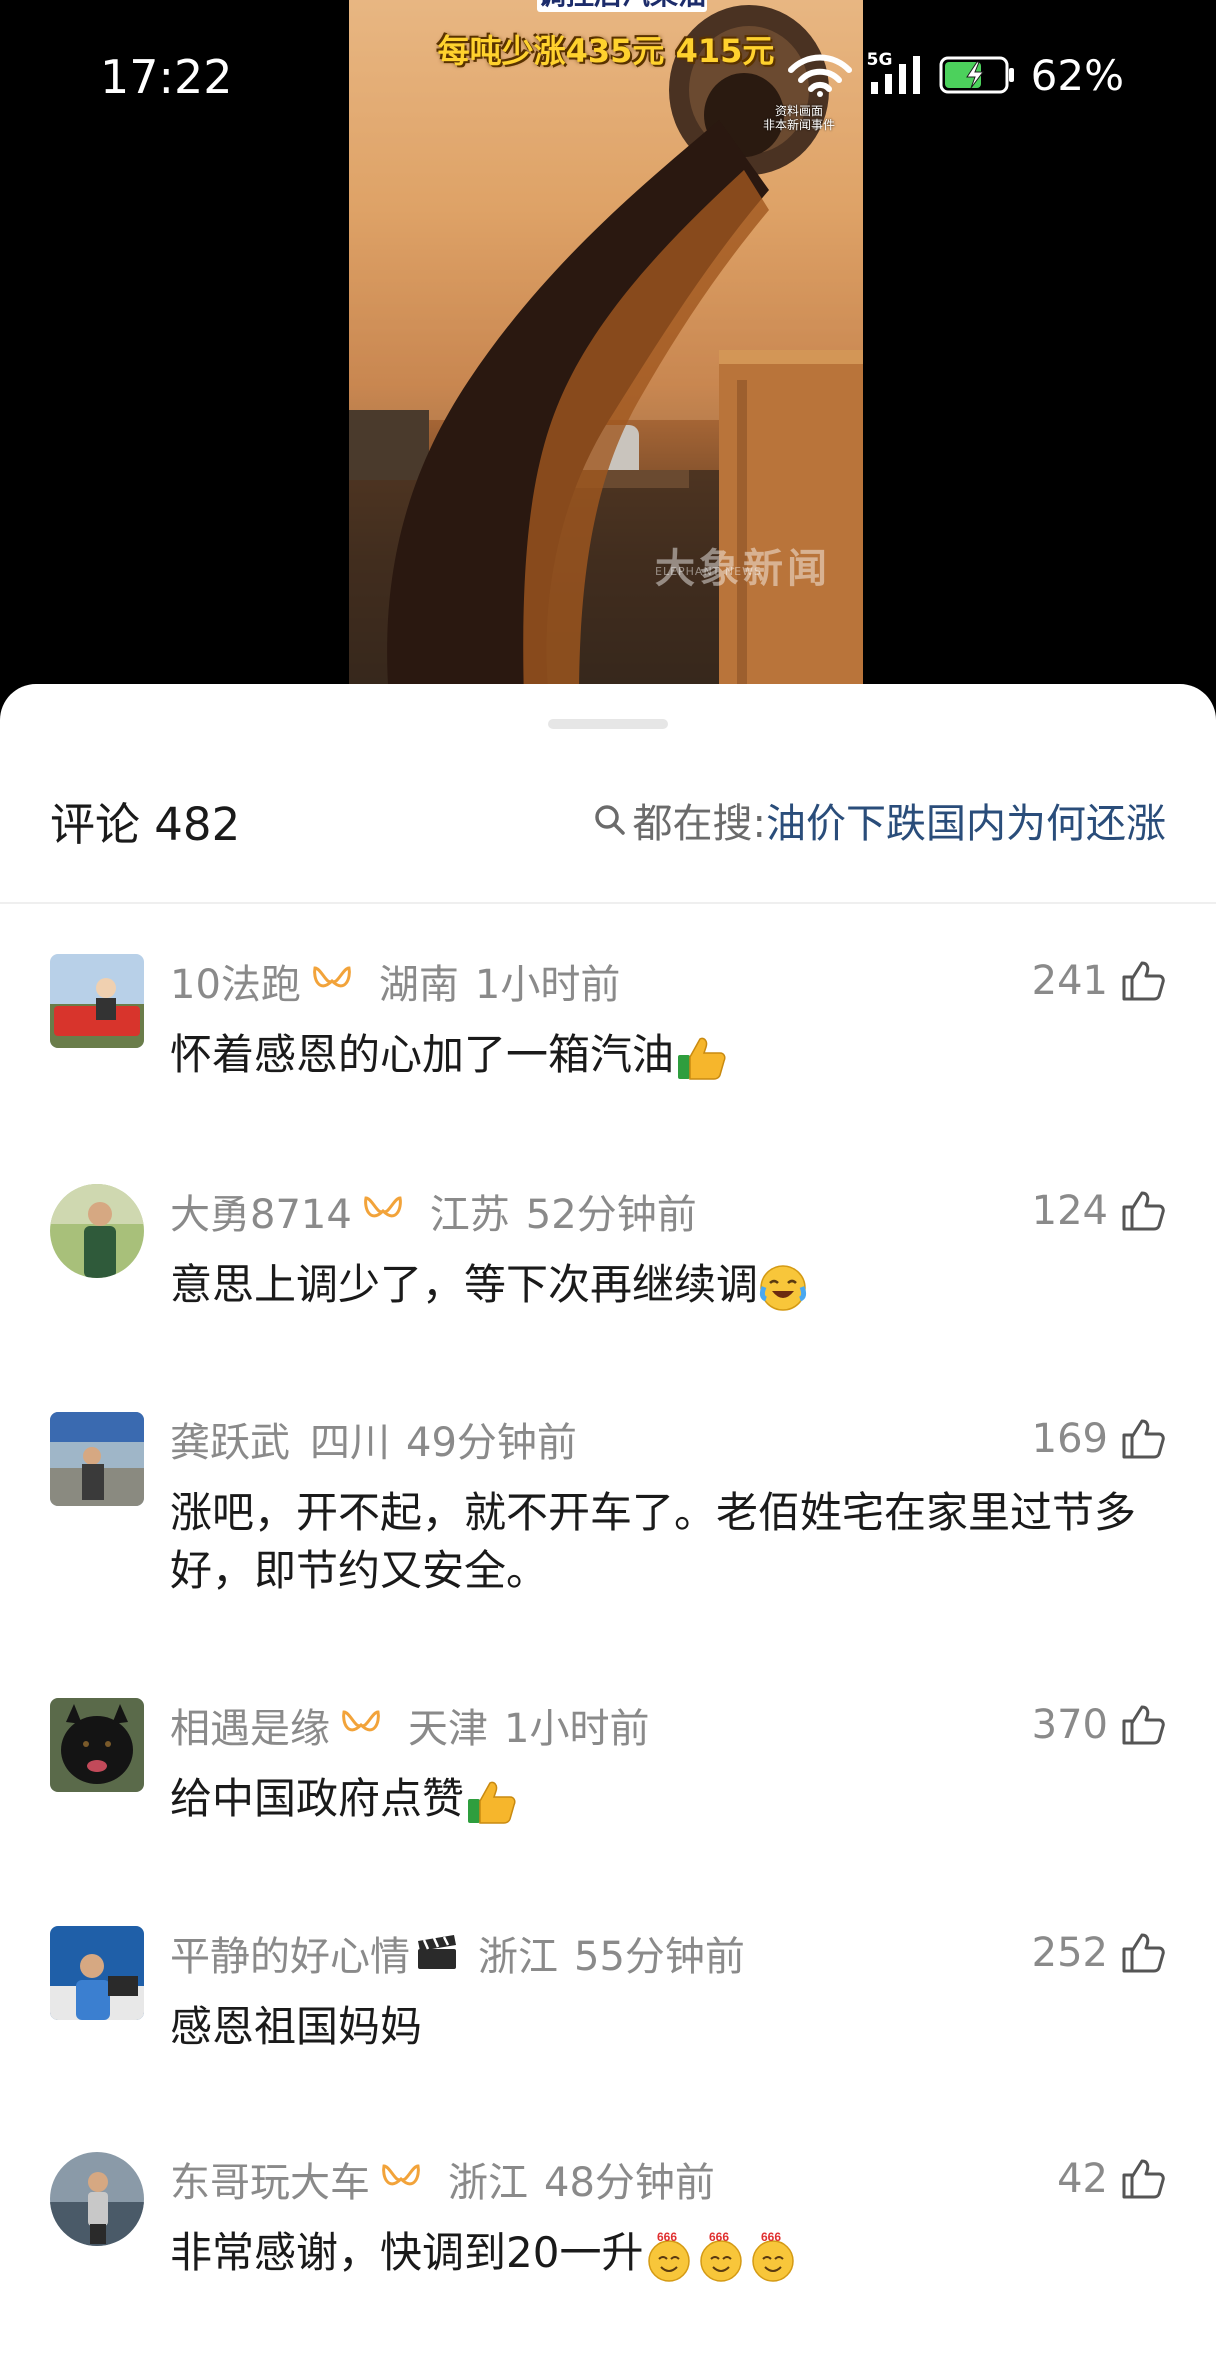  Describe the element at coordinates (608, 724) in the screenshot. I see `drag-handle` at that location.